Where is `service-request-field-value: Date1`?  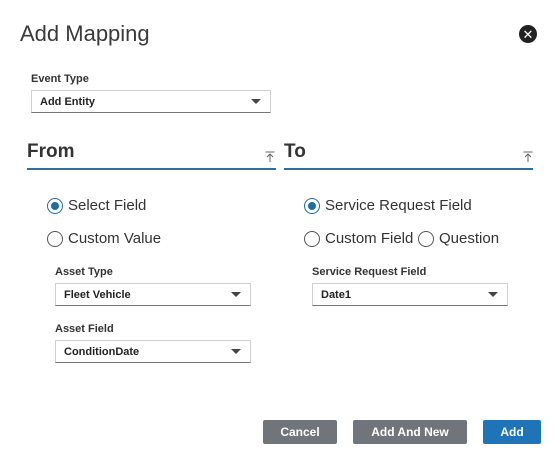 service-request-field-value: Date1 is located at coordinates (336, 294).